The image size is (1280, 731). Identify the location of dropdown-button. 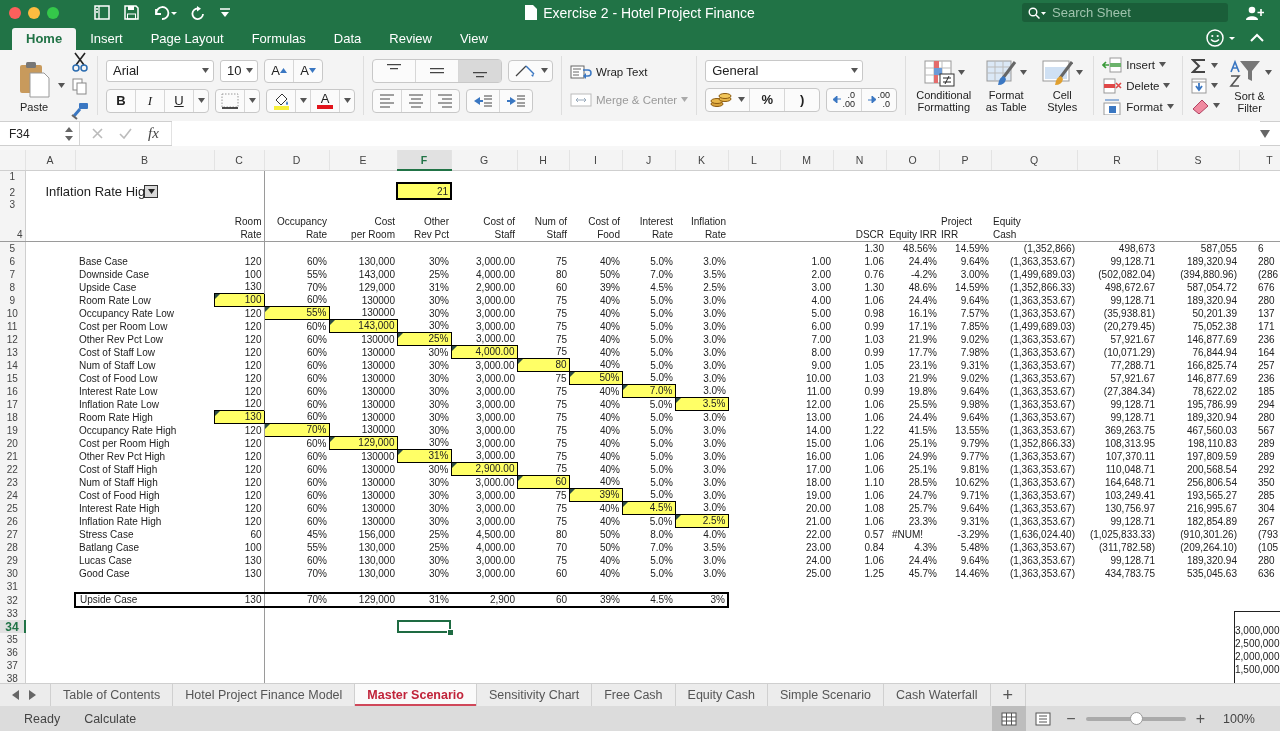
(151, 191).